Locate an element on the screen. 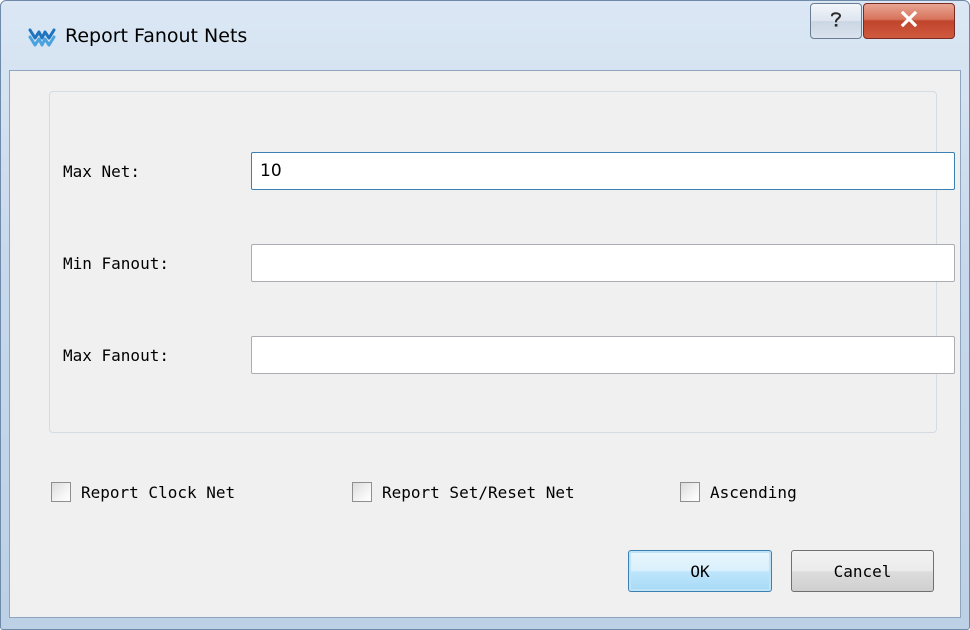 The image size is (970, 630). window-title: Report Fanout Nets is located at coordinates (156, 36).